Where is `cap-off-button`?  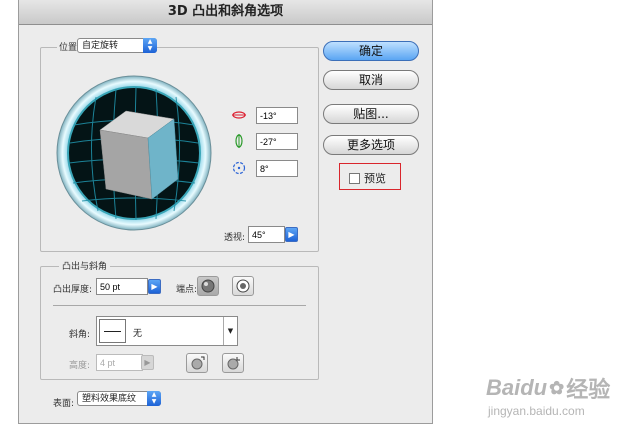 cap-off-button is located at coordinates (243, 286).